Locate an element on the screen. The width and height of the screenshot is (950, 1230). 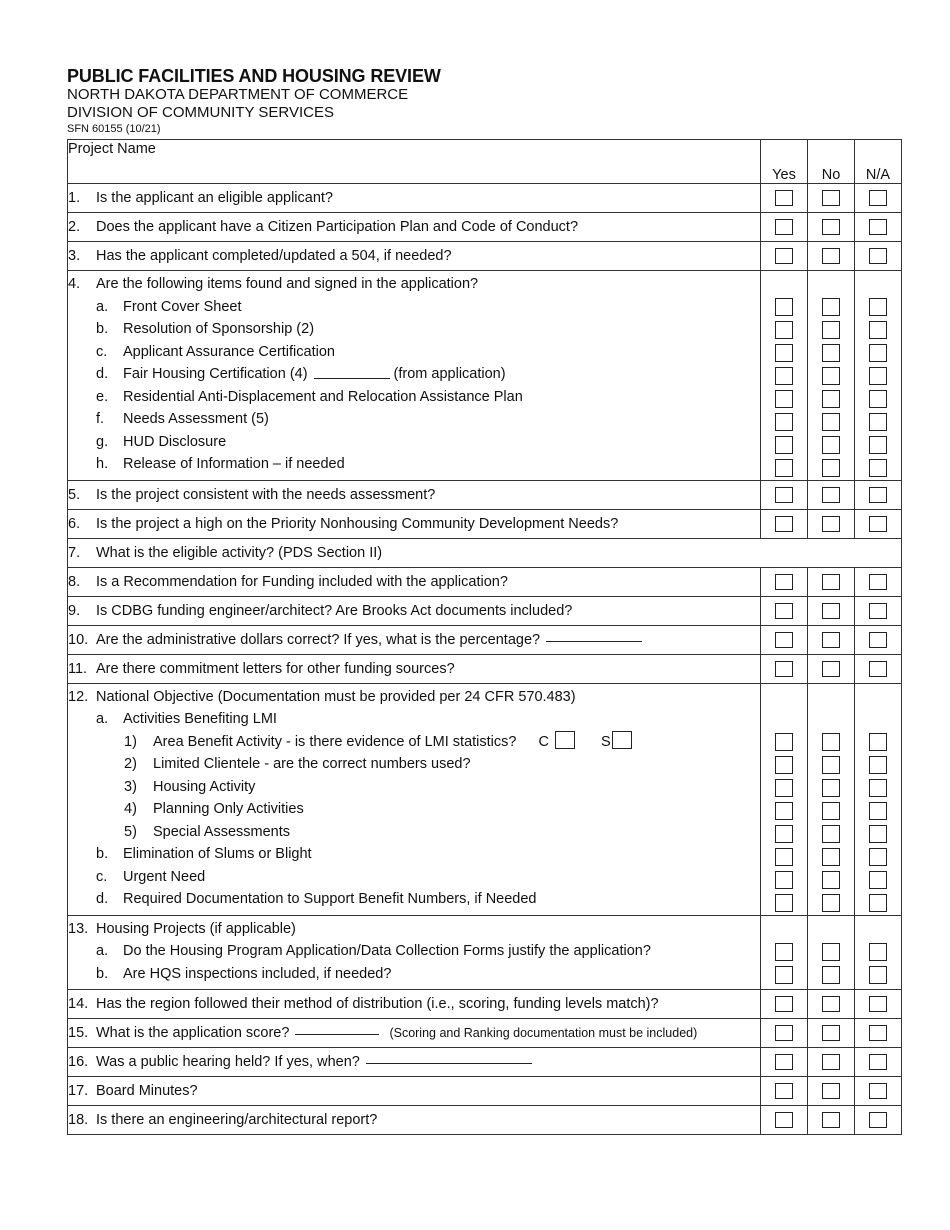
percentage-input is located at coordinates (594, 634).